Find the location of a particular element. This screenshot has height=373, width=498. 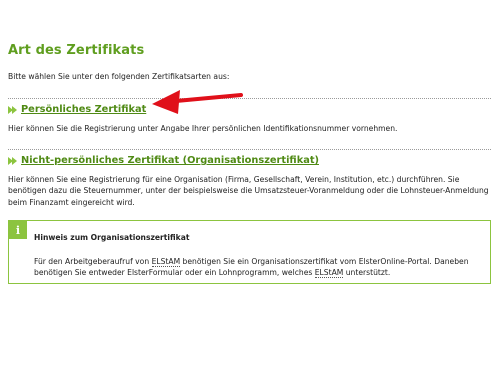

option-personal-header: Persönliches Zertifikat is located at coordinates (77, 109).